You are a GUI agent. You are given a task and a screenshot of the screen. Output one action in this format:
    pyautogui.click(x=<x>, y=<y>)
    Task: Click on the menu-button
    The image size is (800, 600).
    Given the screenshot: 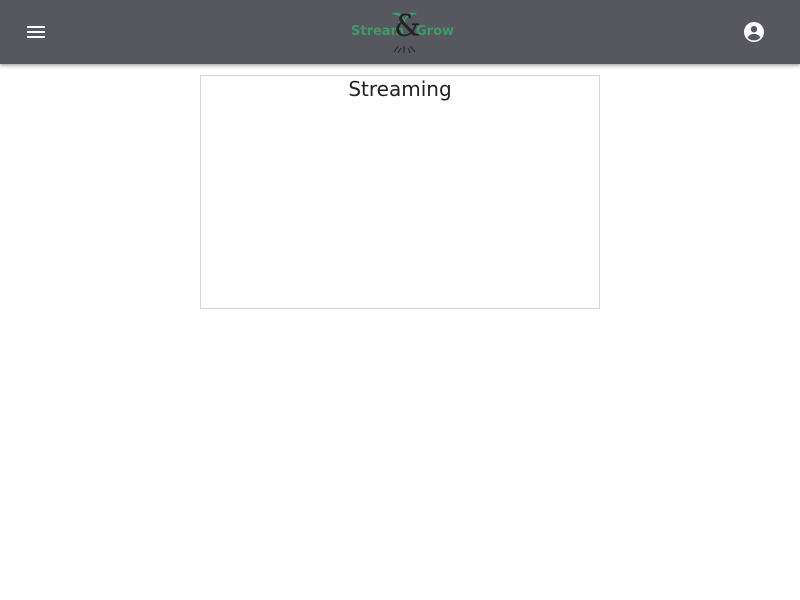 What is the action you would take?
    pyautogui.click(x=36, y=32)
    